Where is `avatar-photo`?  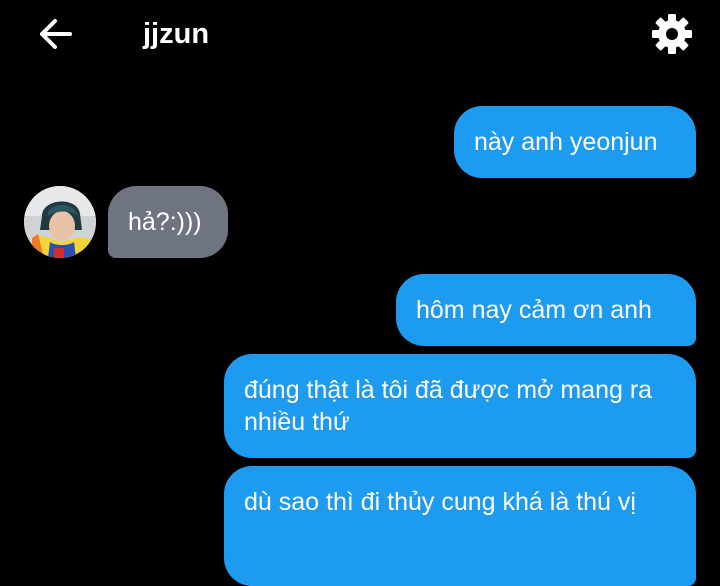
avatar-photo is located at coordinates (60, 222).